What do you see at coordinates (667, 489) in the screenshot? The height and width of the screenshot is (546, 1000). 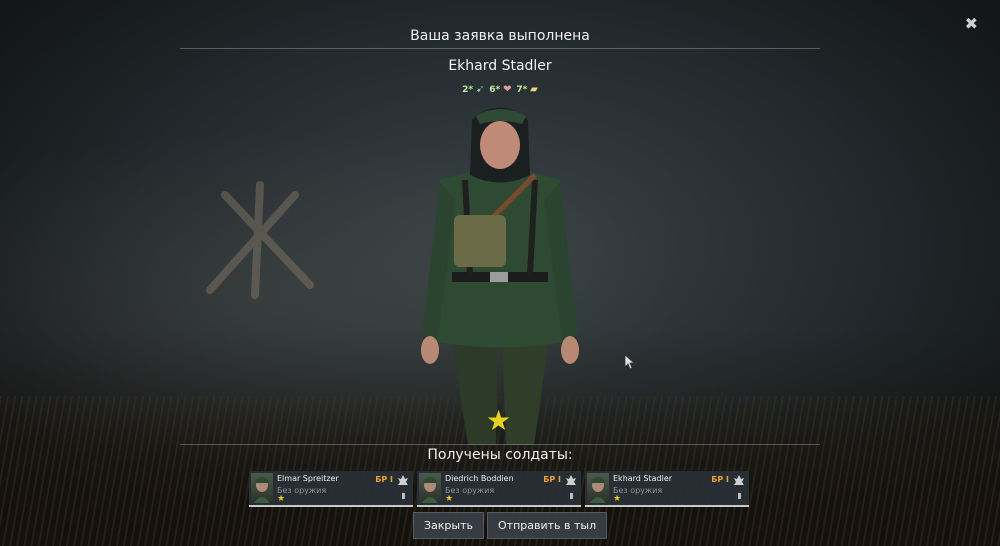 I see `soldier-card: Ekhard Stadler Без оружия ★ БР I` at bounding box center [667, 489].